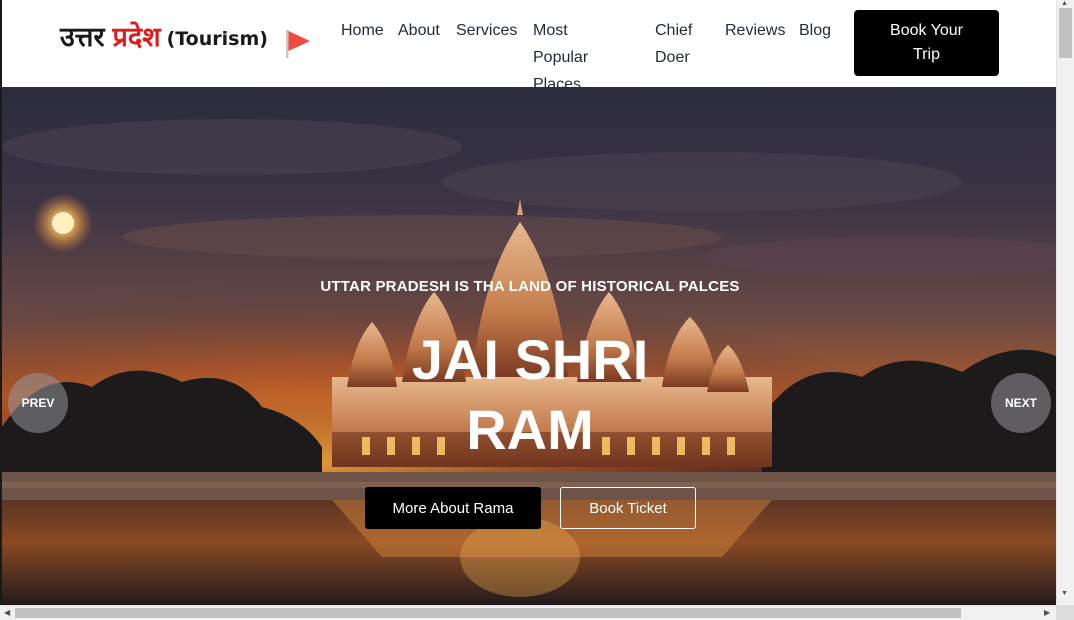 This screenshot has width=1074, height=620. Describe the element at coordinates (486, 30) in the screenshot. I see `nav-services: Services` at that location.